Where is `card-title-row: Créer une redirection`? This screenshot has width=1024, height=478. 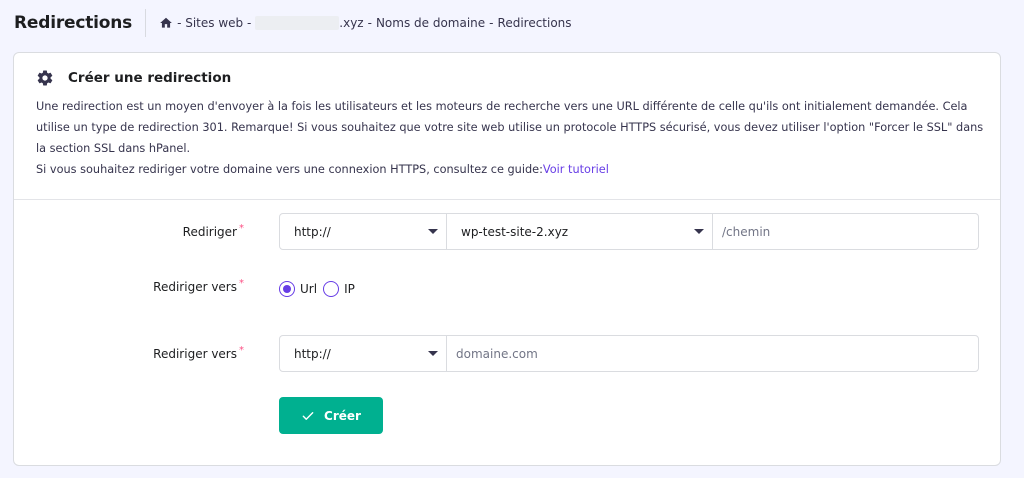 card-title-row: Créer une redirection is located at coordinates (508, 78).